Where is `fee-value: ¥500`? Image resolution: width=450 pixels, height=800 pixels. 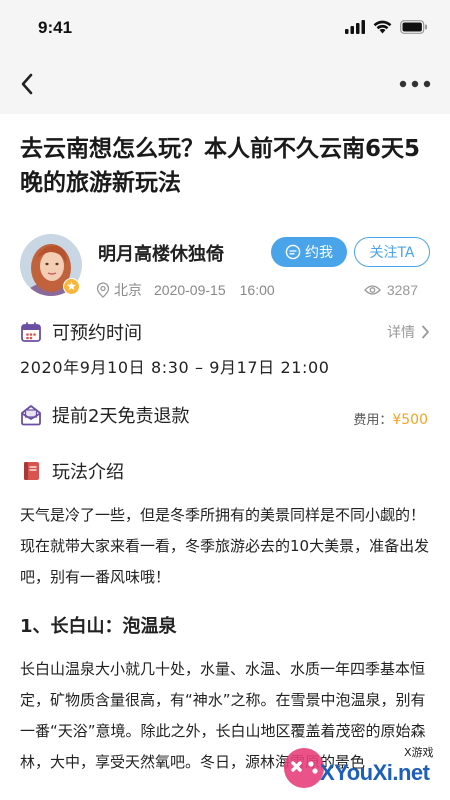
fee-value: ¥500 is located at coordinates (410, 420).